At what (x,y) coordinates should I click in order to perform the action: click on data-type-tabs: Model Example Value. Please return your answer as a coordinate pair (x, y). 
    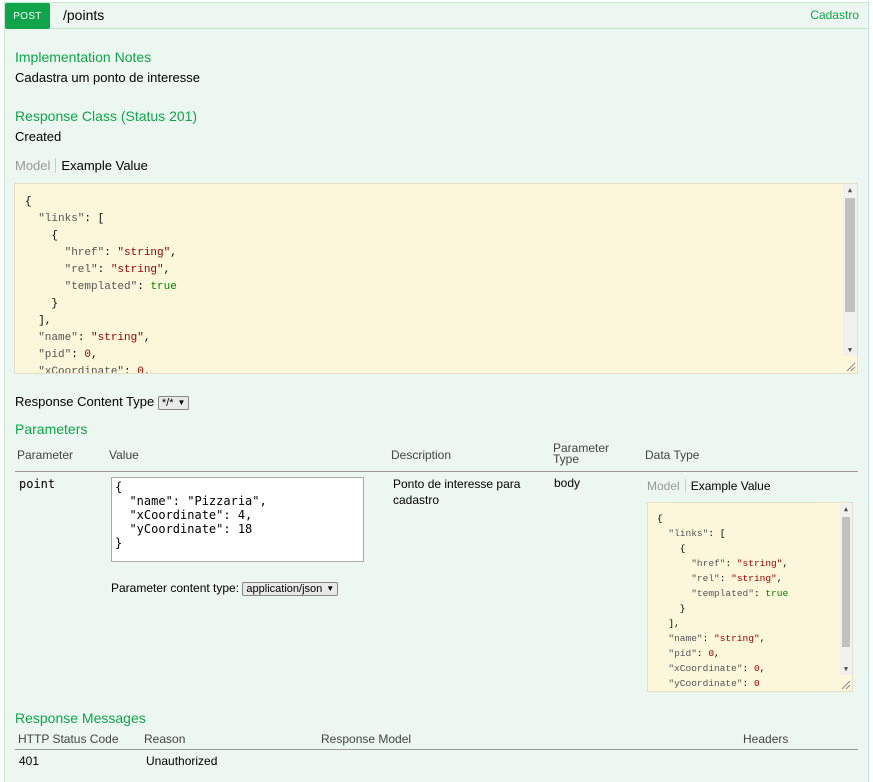
    Looking at the image, I should click on (709, 486).